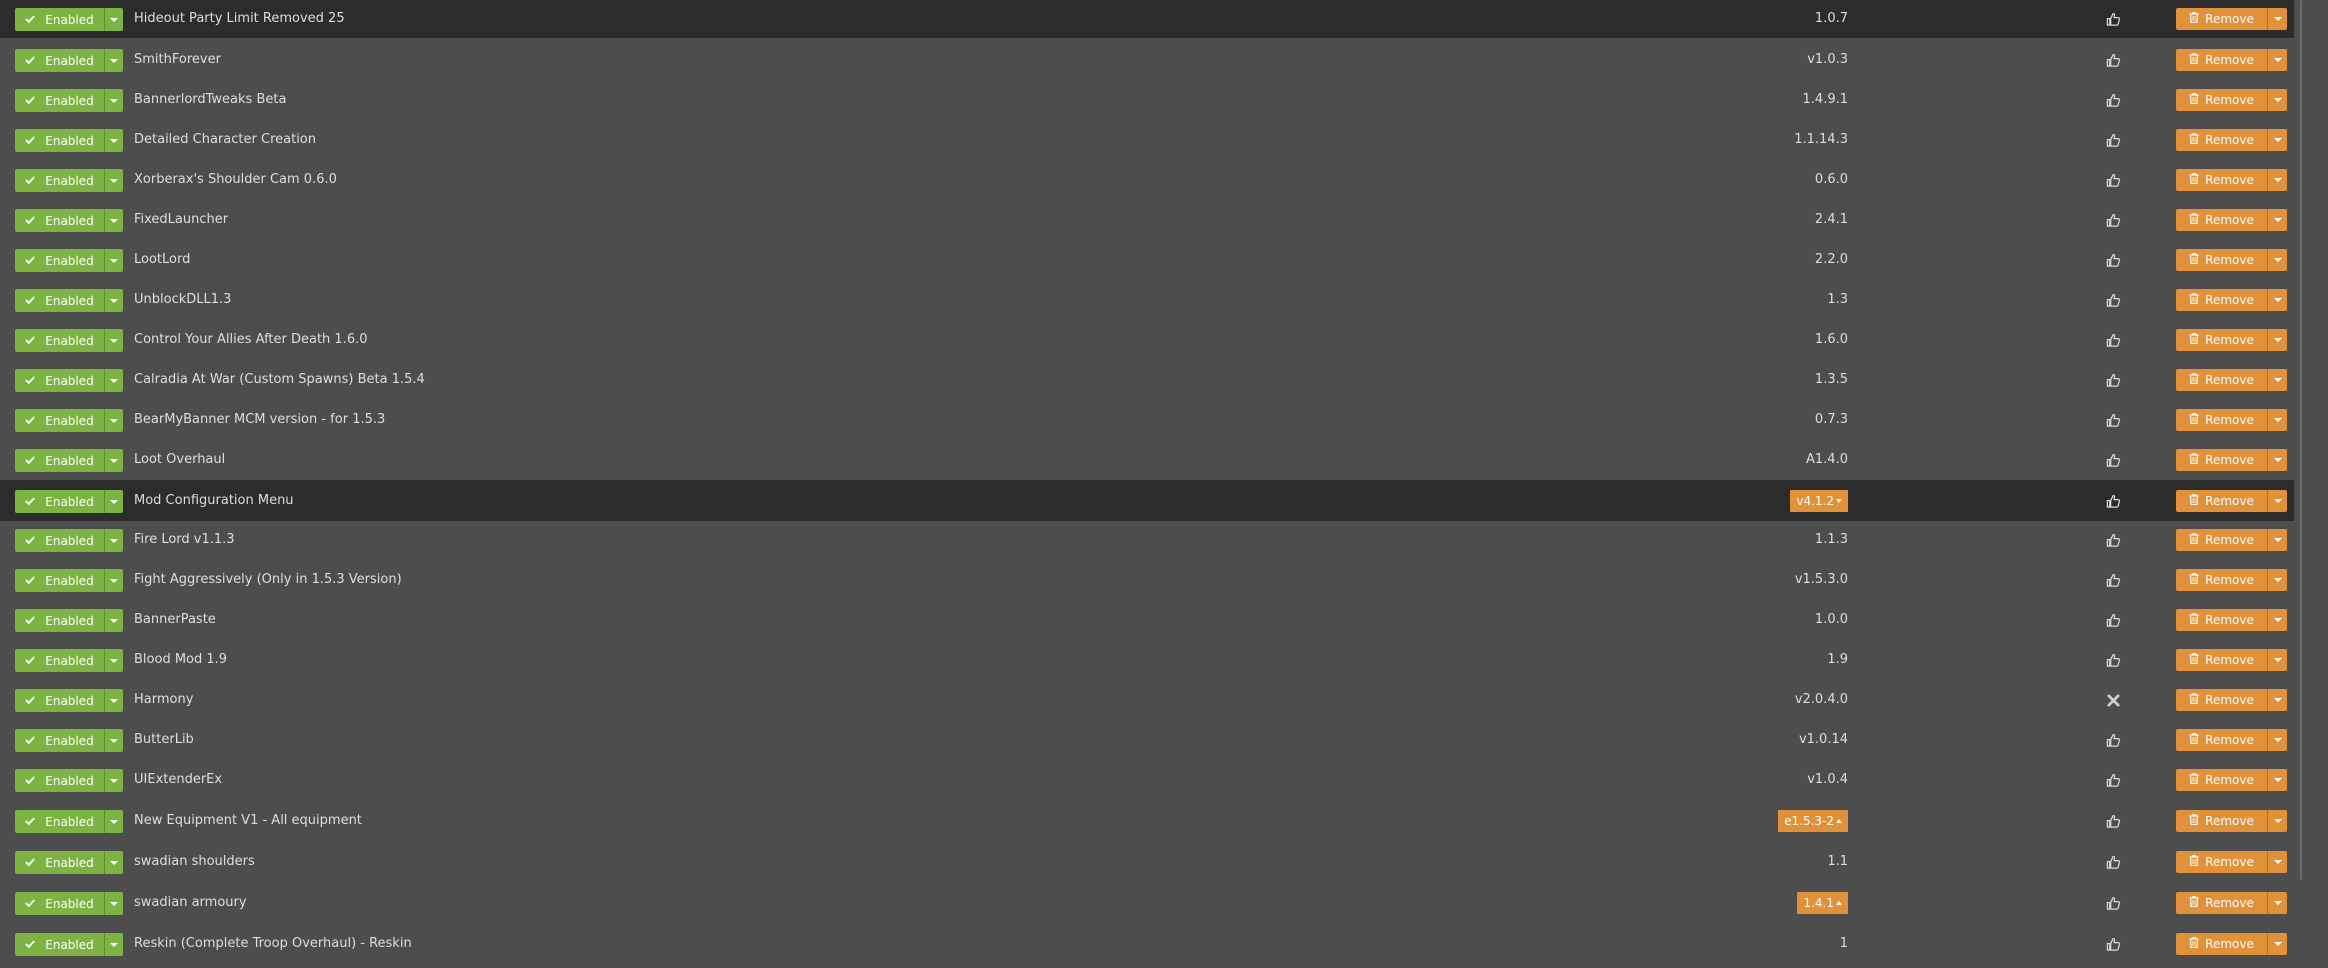 The image size is (2328, 968). Describe the element at coordinates (1150, 861) in the screenshot. I see `mod-row: Enabled swadian shoulders 1.1 Remove` at that location.